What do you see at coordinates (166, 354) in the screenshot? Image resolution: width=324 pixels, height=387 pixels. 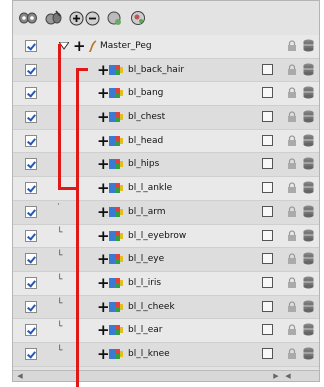 I see `layer-row: └ + bl_l_knee` at bounding box center [166, 354].